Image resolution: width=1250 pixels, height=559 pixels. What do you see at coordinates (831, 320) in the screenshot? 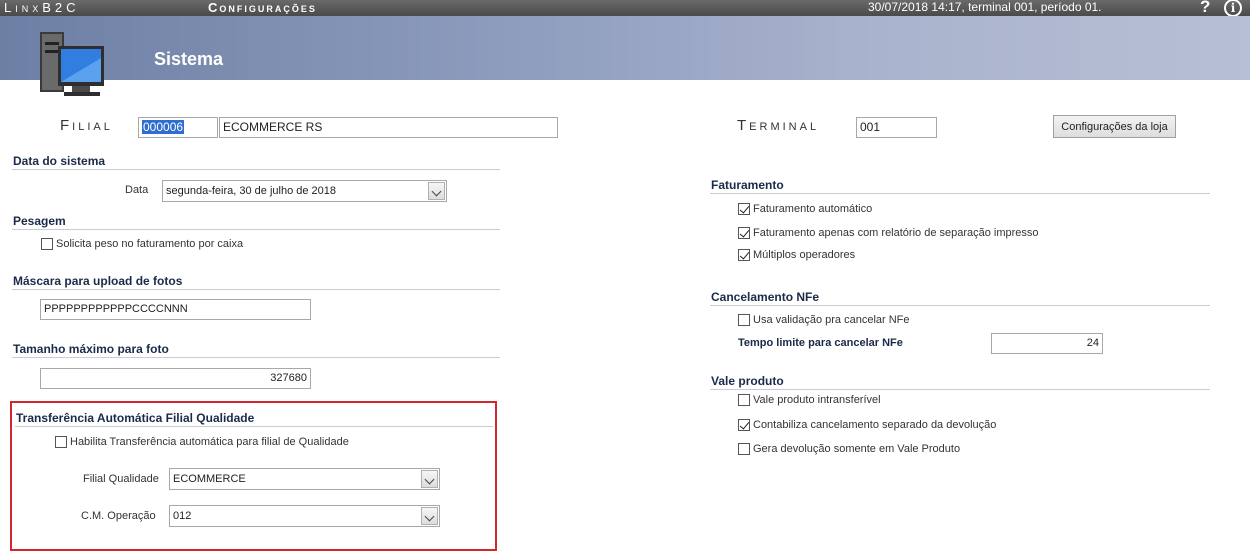
I see `validacao-nfe-label: Usa validação pra cancelar NFe` at bounding box center [831, 320].